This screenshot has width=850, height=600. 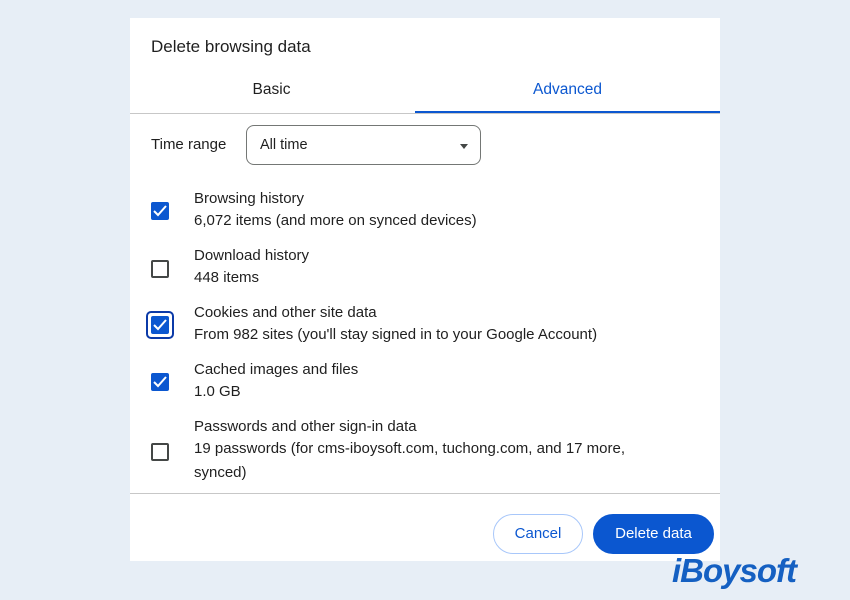 What do you see at coordinates (189, 144) in the screenshot?
I see `time-range-label: Time range` at bounding box center [189, 144].